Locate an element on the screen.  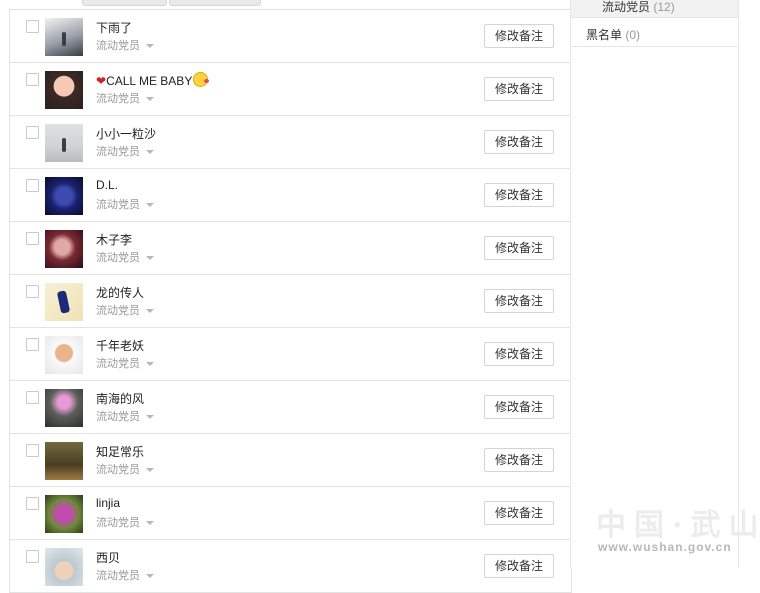
watermark-url: www.wushan.gov.cn is located at coordinates (665, 547).